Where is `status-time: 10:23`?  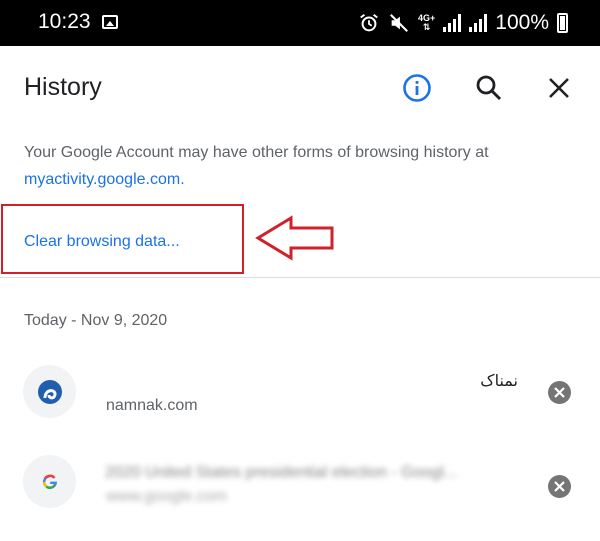
status-time: 10:23 is located at coordinates (64, 21).